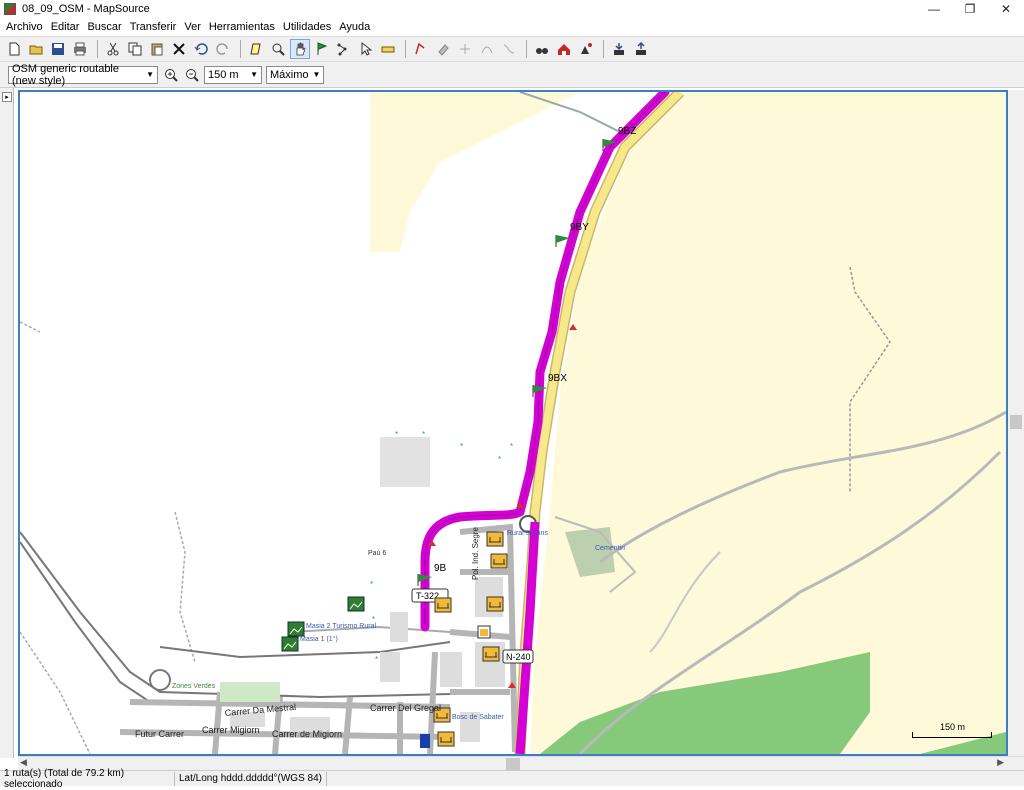  What do you see at coordinates (278, 49) in the screenshot?
I see `zoom-tool-icon` at bounding box center [278, 49].